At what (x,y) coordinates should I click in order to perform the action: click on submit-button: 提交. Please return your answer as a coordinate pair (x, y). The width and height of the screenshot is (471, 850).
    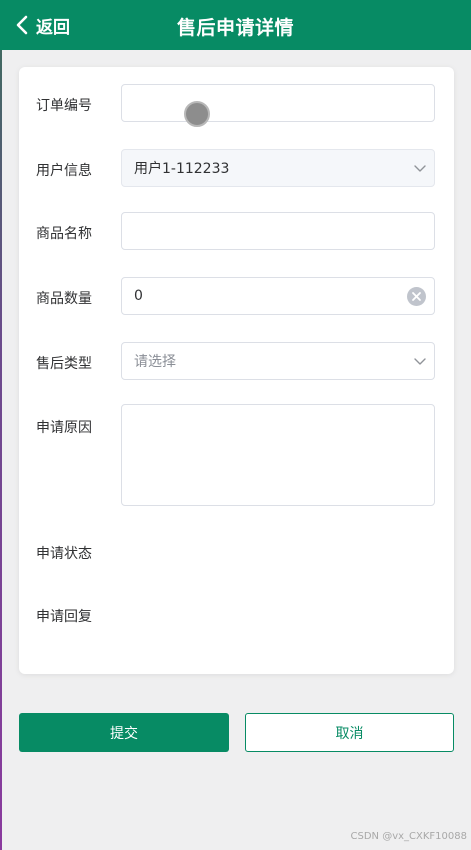
    Looking at the image, I should click on (124, 732).